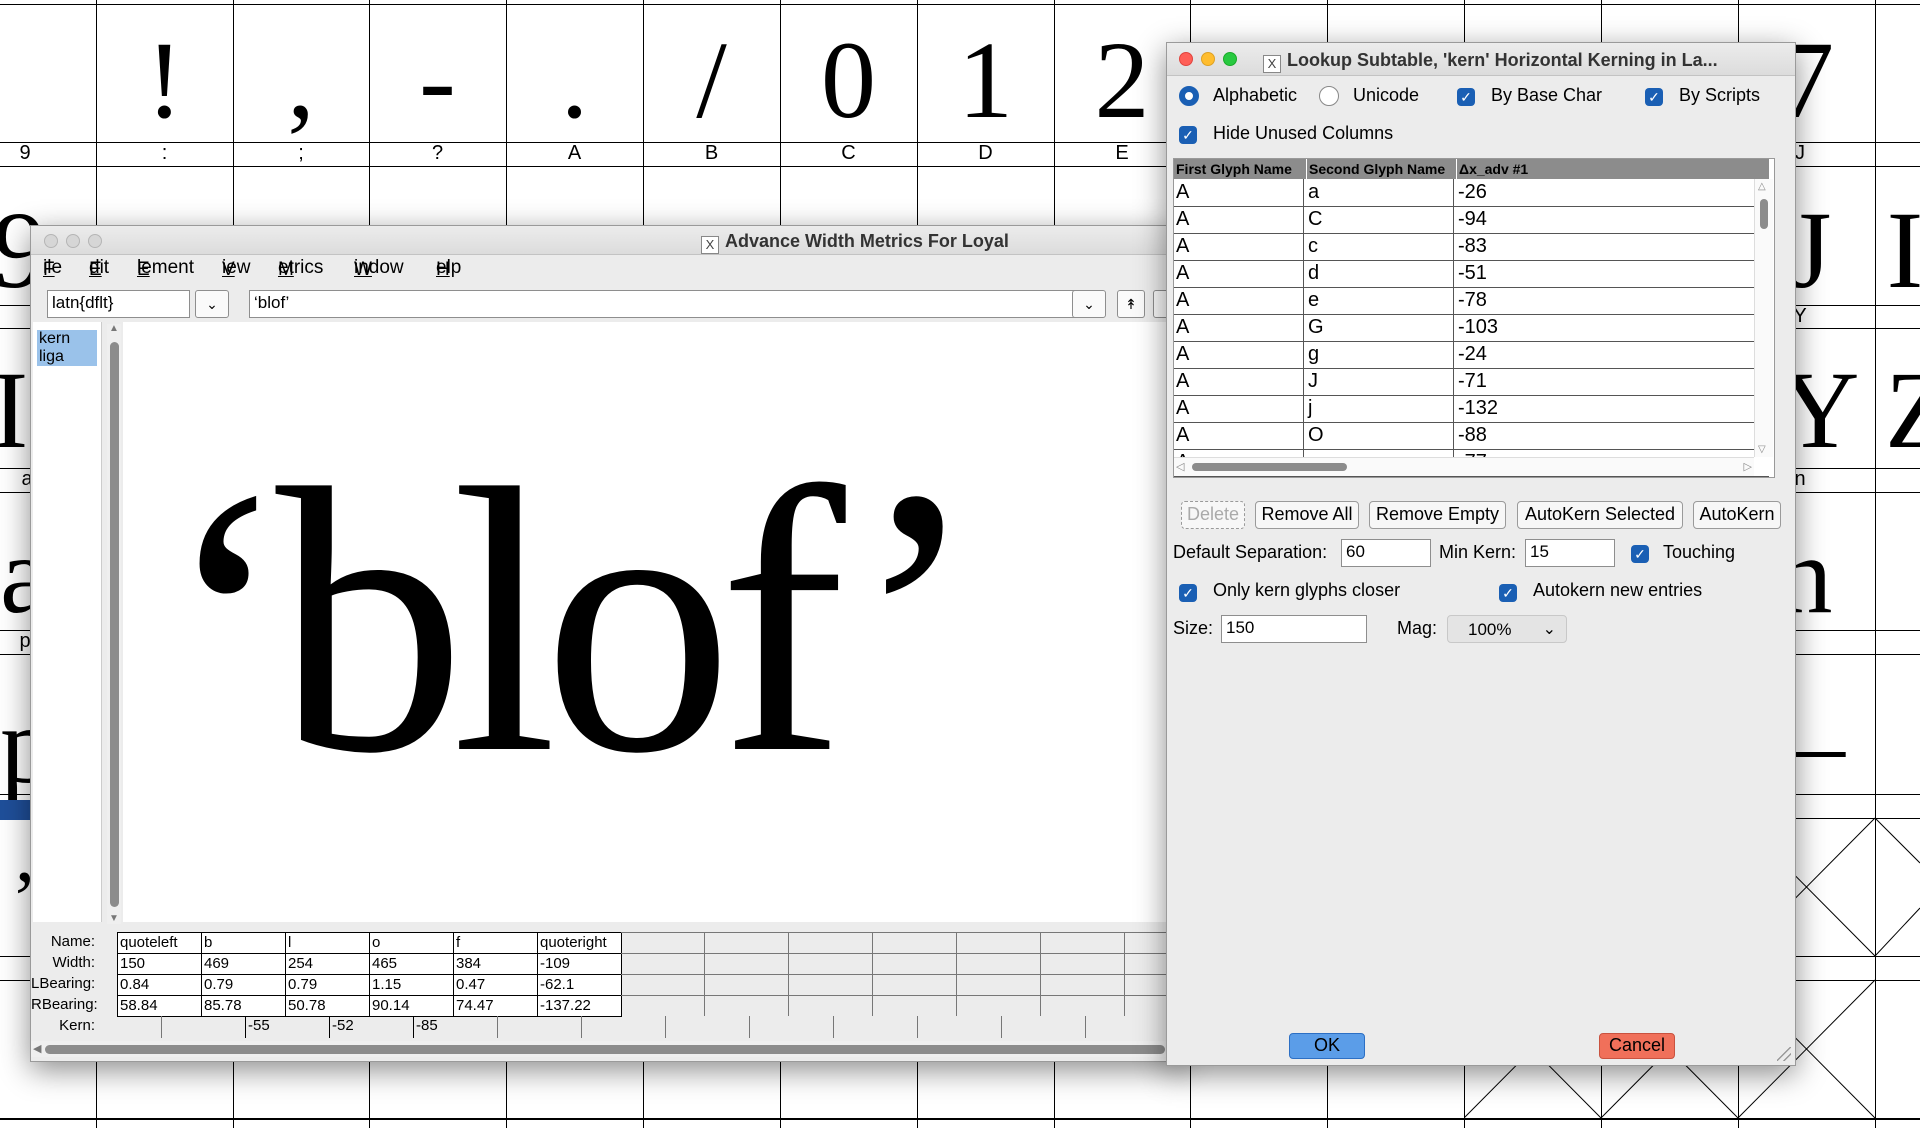  What do you see at coordinates (1375, 169) in the screenshot?
I see `col-second-glyph: Second Glyph Name` at bounding box center [1375, 169].